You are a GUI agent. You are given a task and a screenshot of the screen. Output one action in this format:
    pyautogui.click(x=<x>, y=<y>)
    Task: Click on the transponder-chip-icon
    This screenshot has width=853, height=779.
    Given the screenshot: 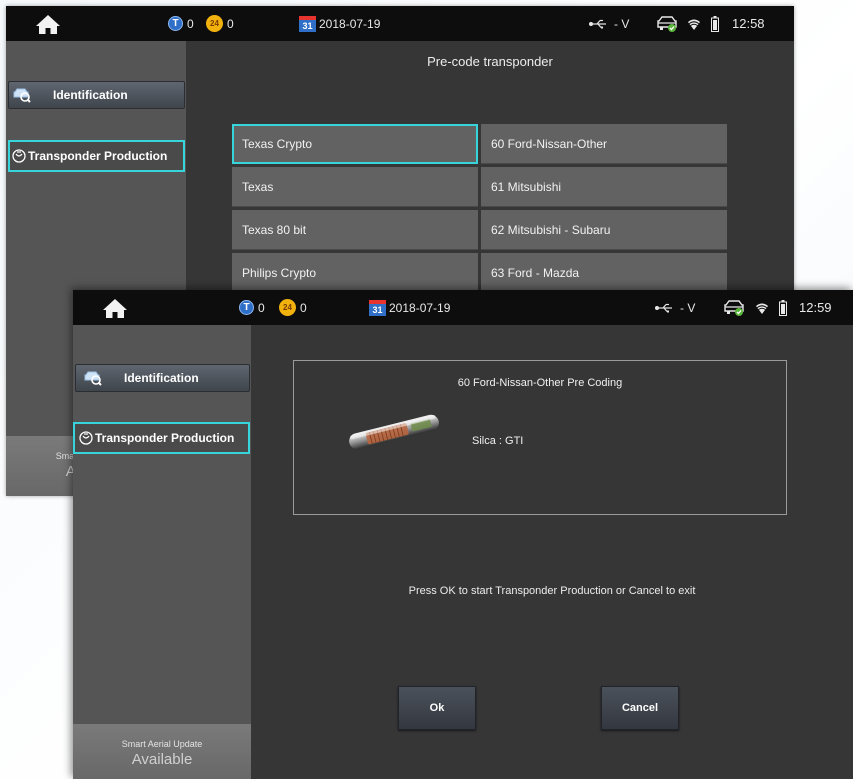 What is the action you would take?
    pyautogui.click(x=394, y=432)
    